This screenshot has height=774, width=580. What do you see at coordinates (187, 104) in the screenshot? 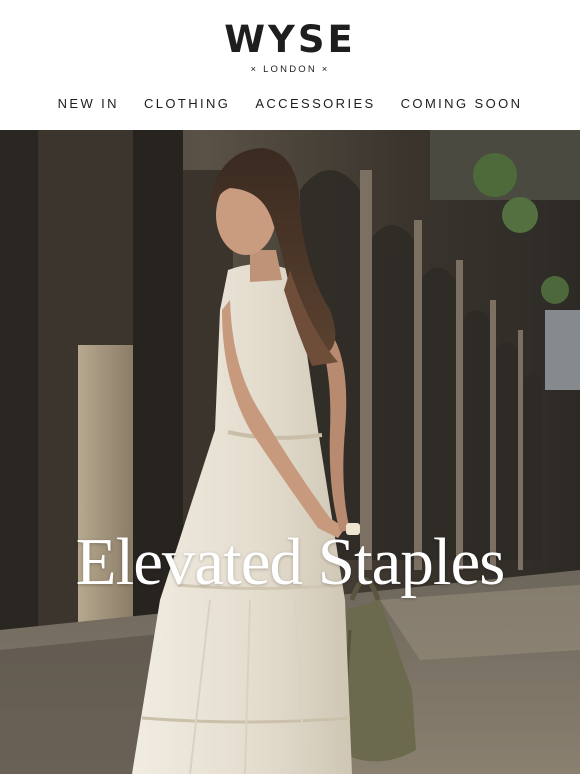
I see `nav-item-clothing: CLOTHING` at bounding box center [187, 104].